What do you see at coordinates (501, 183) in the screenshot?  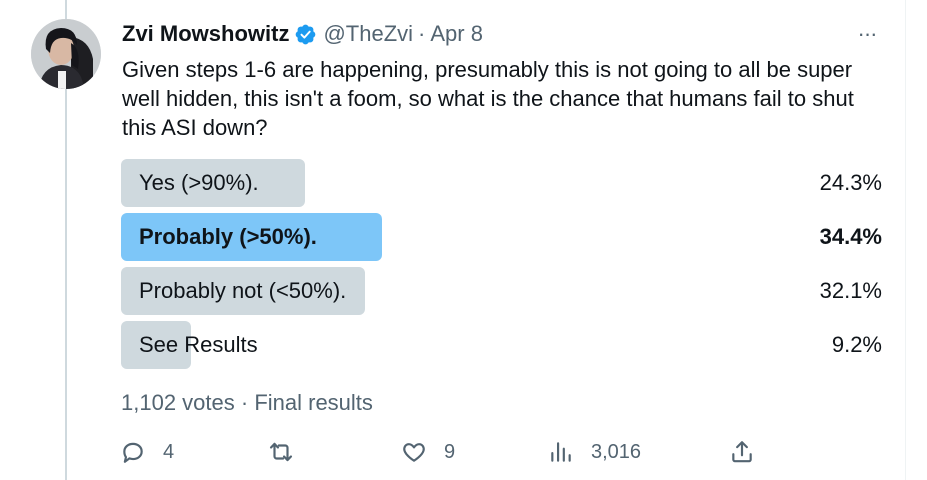 I see `poll-option: Yes (>90%). 24.3%` at bounding box center [501, 183].